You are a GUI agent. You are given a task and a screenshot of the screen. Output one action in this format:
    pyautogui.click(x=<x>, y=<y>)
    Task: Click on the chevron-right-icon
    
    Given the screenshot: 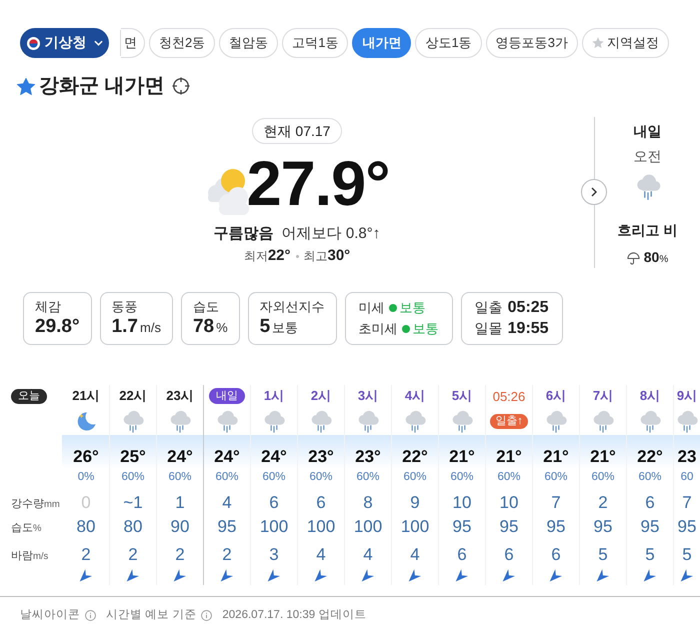 What is the action you would take?
    pyautogui.click(x=594, y=192)
    